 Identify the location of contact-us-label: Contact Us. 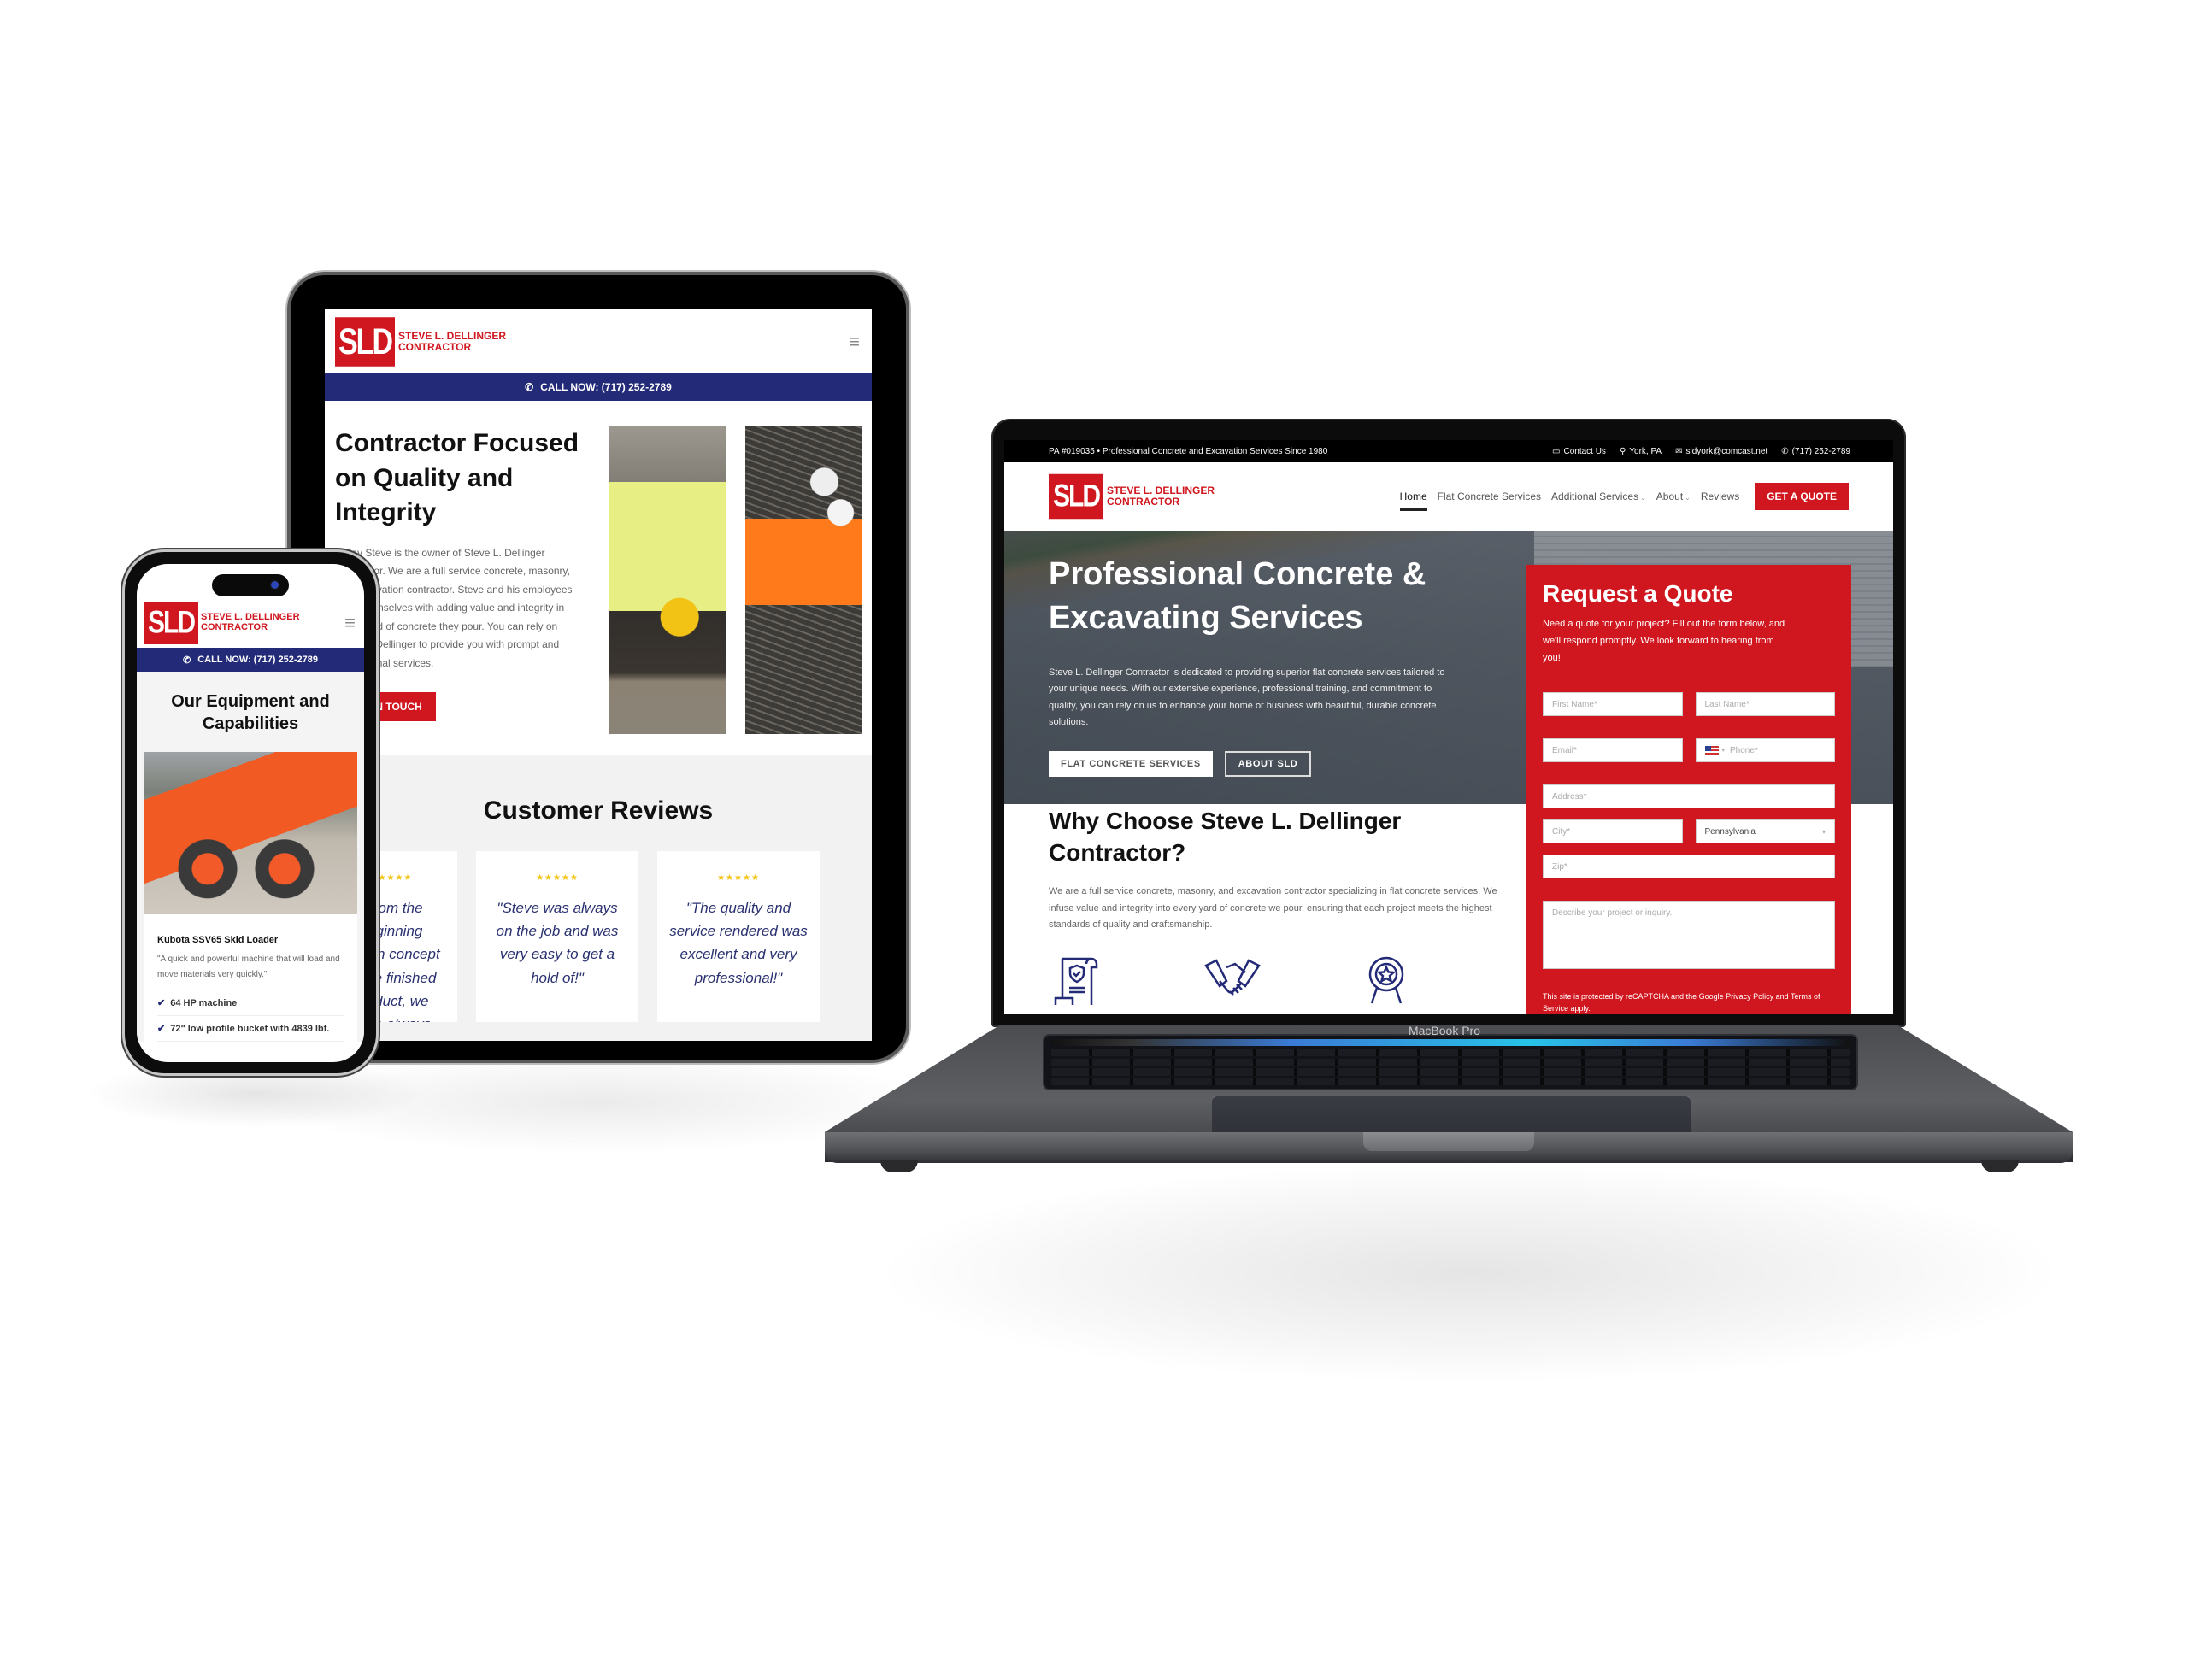
(1585, 451).